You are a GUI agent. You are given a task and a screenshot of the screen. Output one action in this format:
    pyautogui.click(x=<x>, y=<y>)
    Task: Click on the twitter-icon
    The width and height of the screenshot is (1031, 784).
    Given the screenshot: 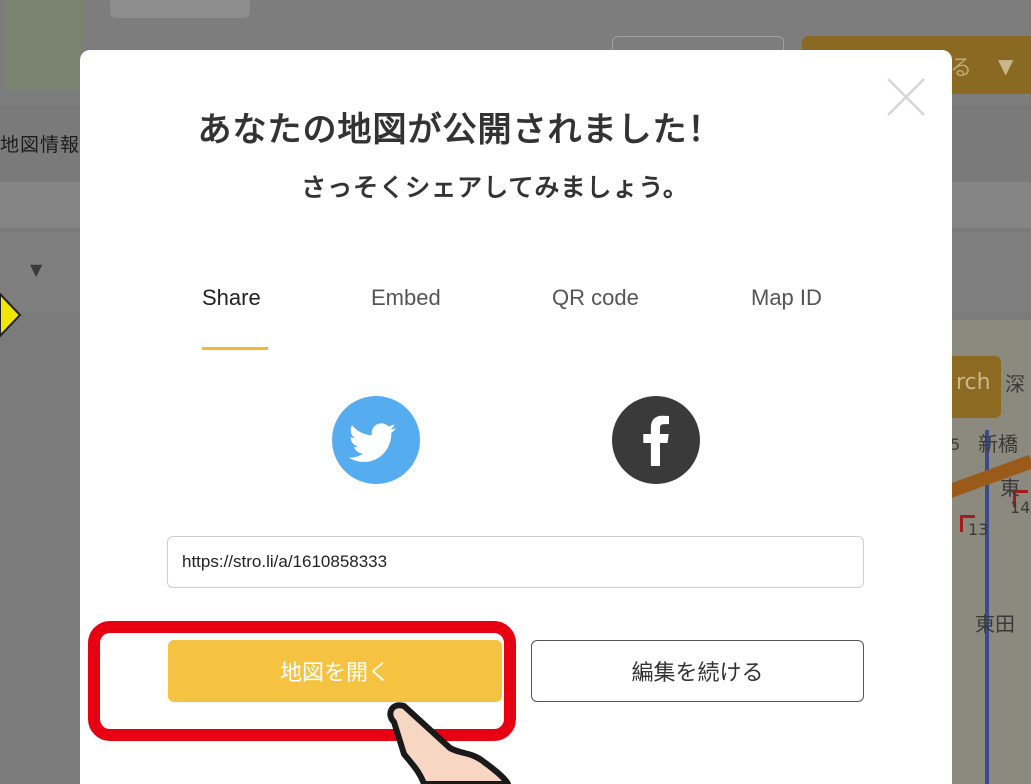 What is the action you would take?
    pyautogui.click(x=372, y=442)
    